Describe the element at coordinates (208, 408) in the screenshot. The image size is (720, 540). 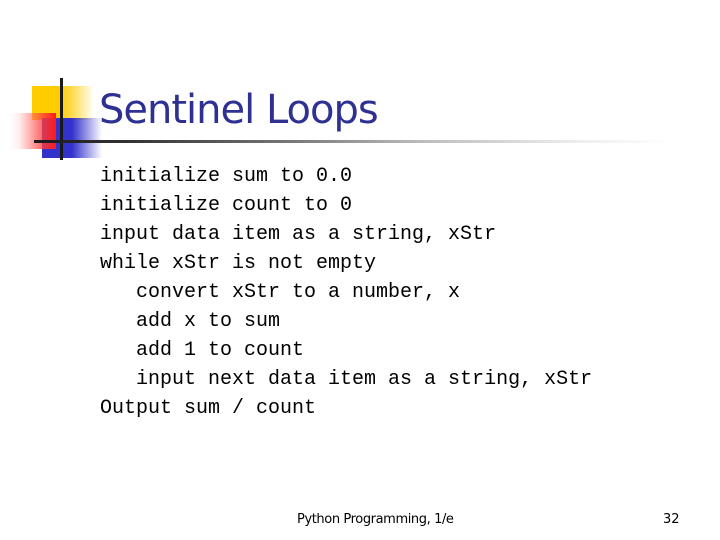
I see `code-line: Output sum / count` at that location.